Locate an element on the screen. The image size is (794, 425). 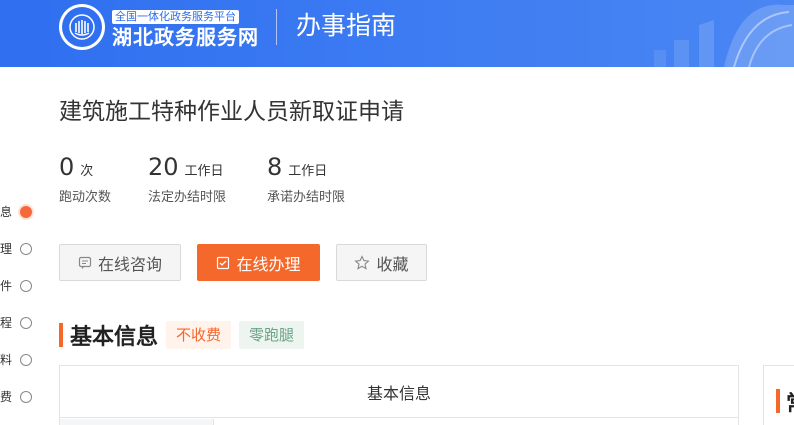
anchor-nav-item: 理 is located at coordinates (20, 249).